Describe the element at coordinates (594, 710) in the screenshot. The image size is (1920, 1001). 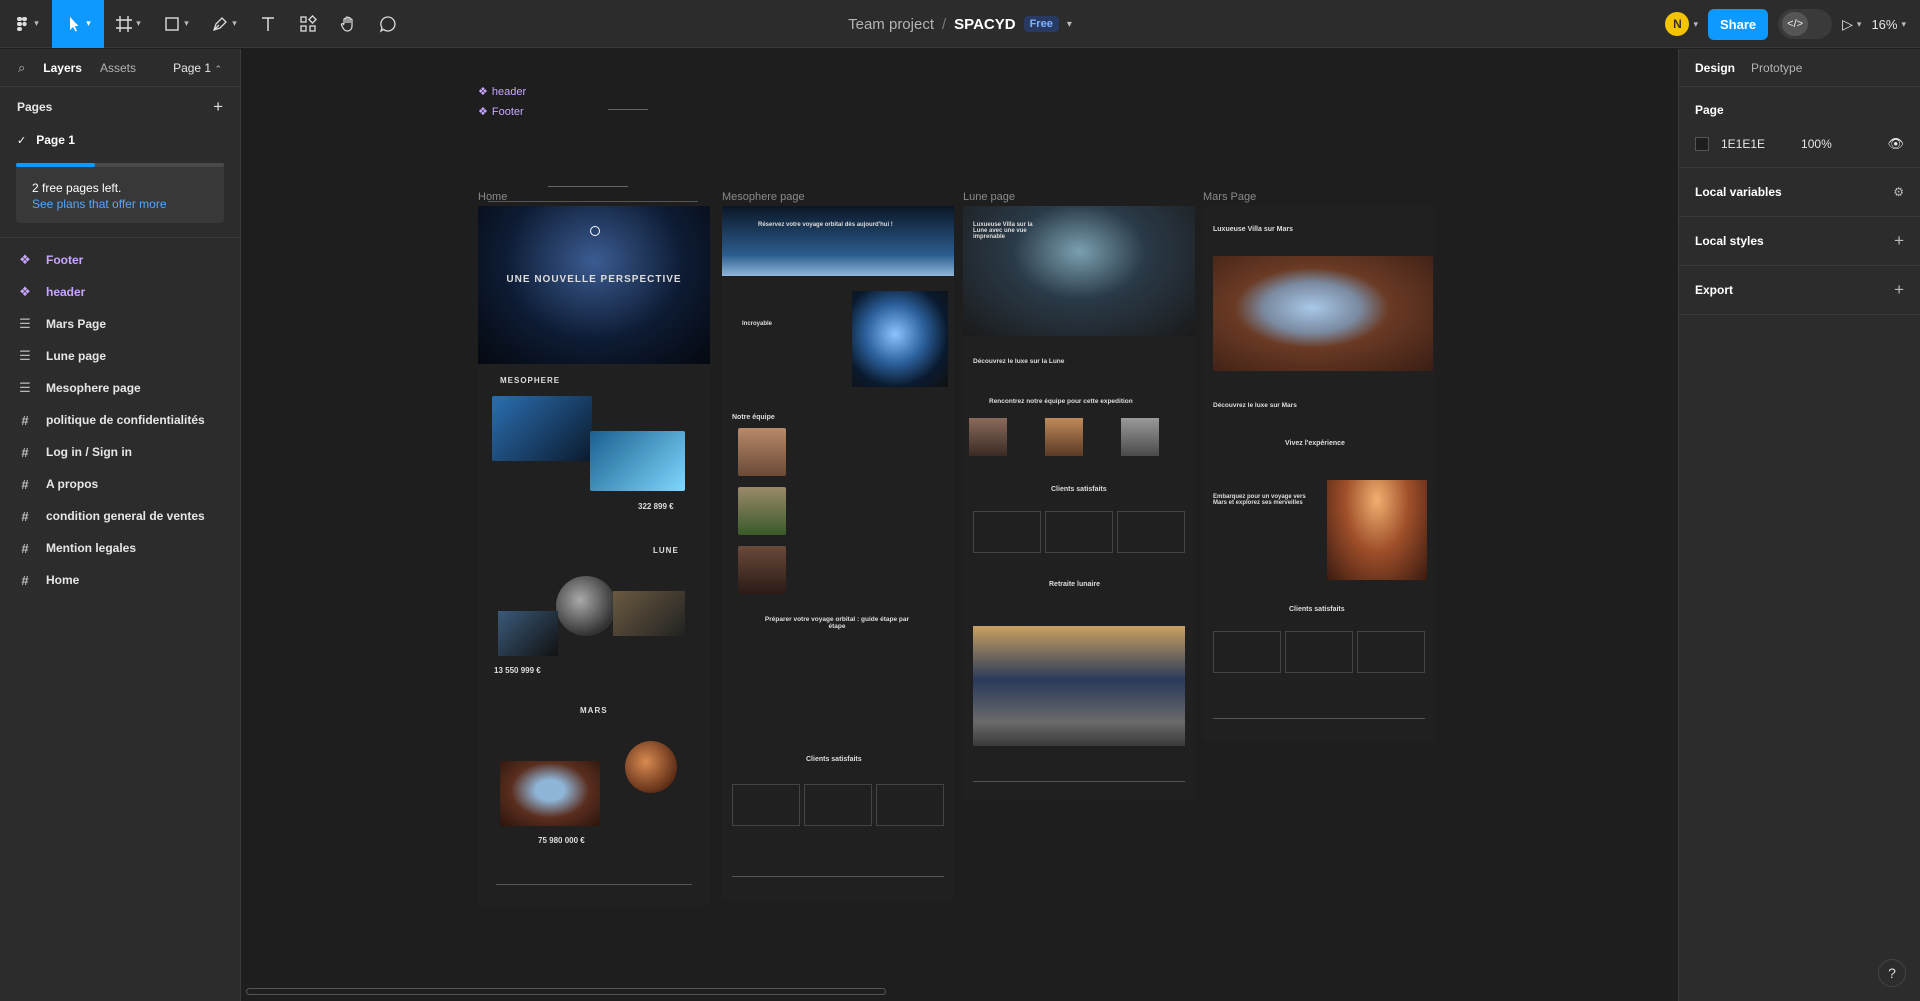
I see `section-title-mars: MARS` at that location.